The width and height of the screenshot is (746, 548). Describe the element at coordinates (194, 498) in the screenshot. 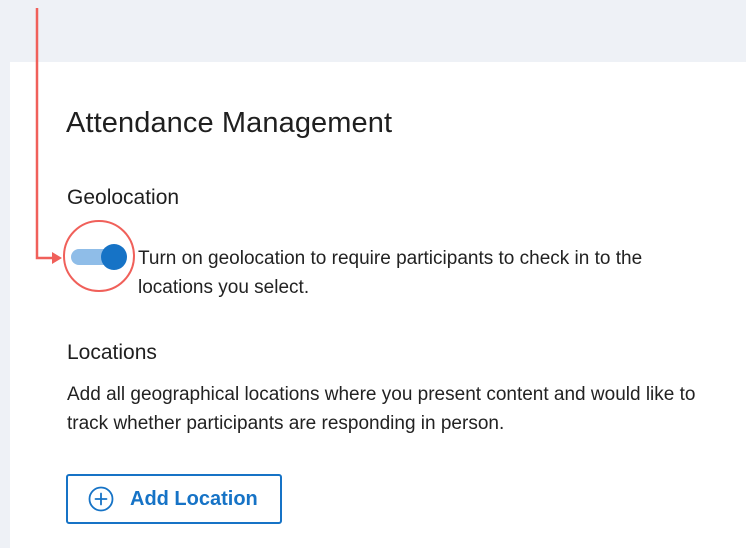

I see `add-location-label: Add Location` at that location.